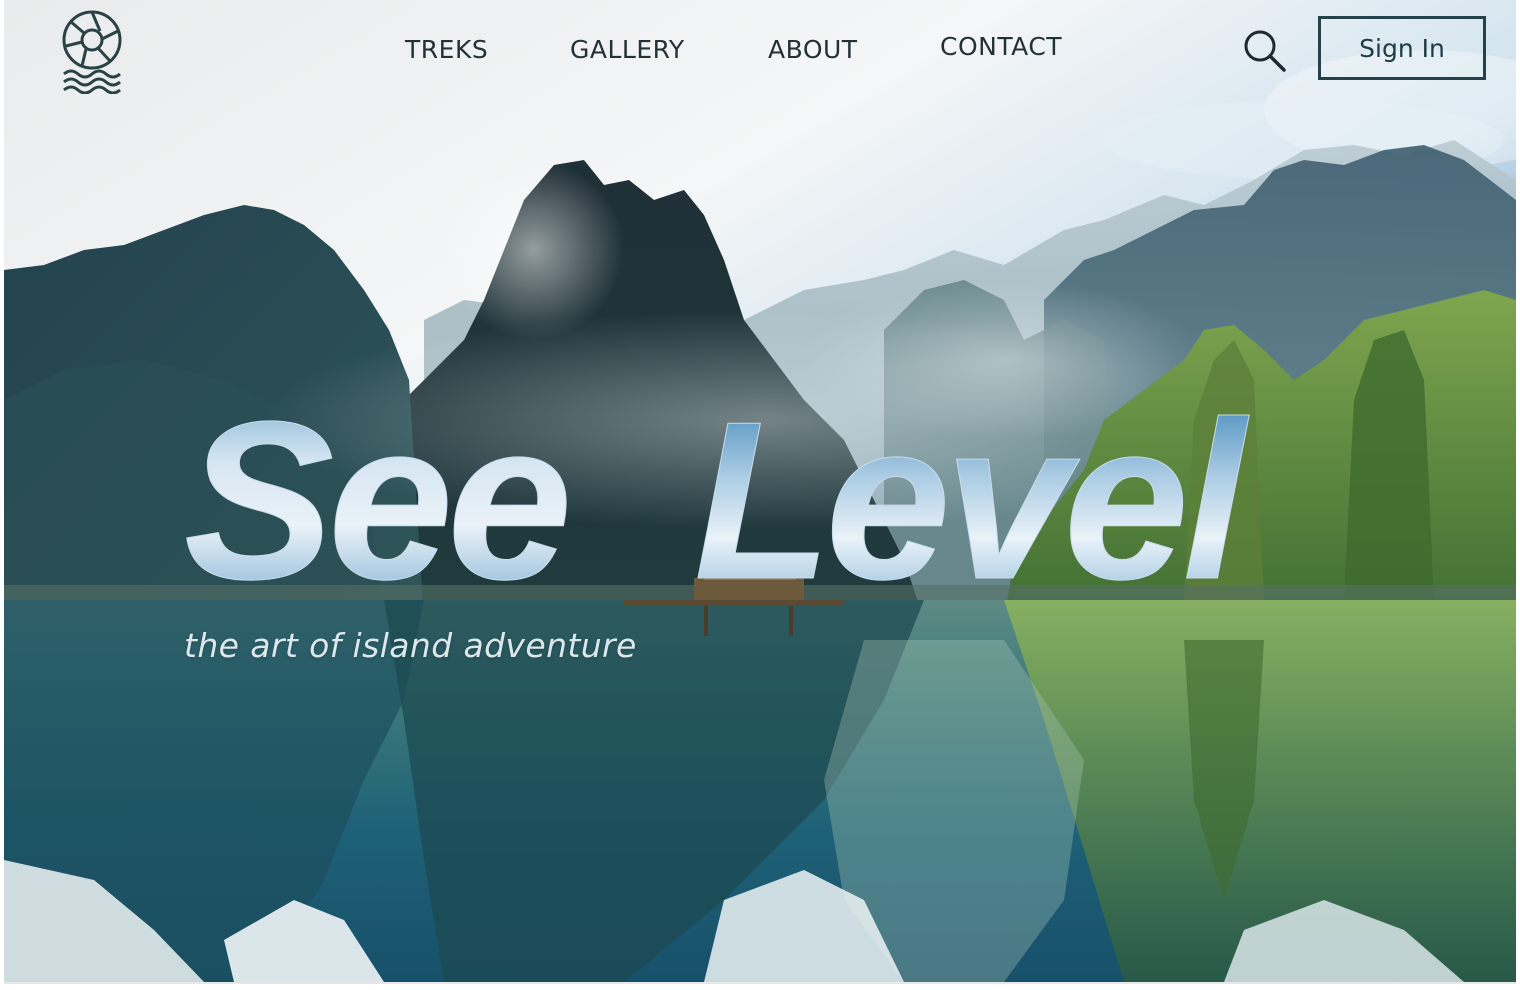 Image resolution: width=1520 pixels, height=990 pixels. What do you see at coordinates (410, 645) in the screenshot?
I see `hero-tagline: the art of island adventure` at bounding box center [410, 645].